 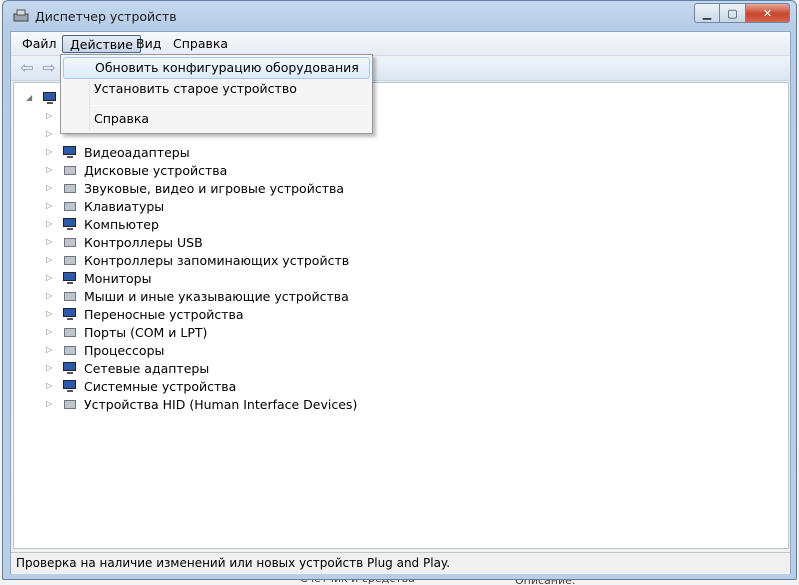 I want to click on tree-item: ▷ Компьютер, so click(x=102, y=224).